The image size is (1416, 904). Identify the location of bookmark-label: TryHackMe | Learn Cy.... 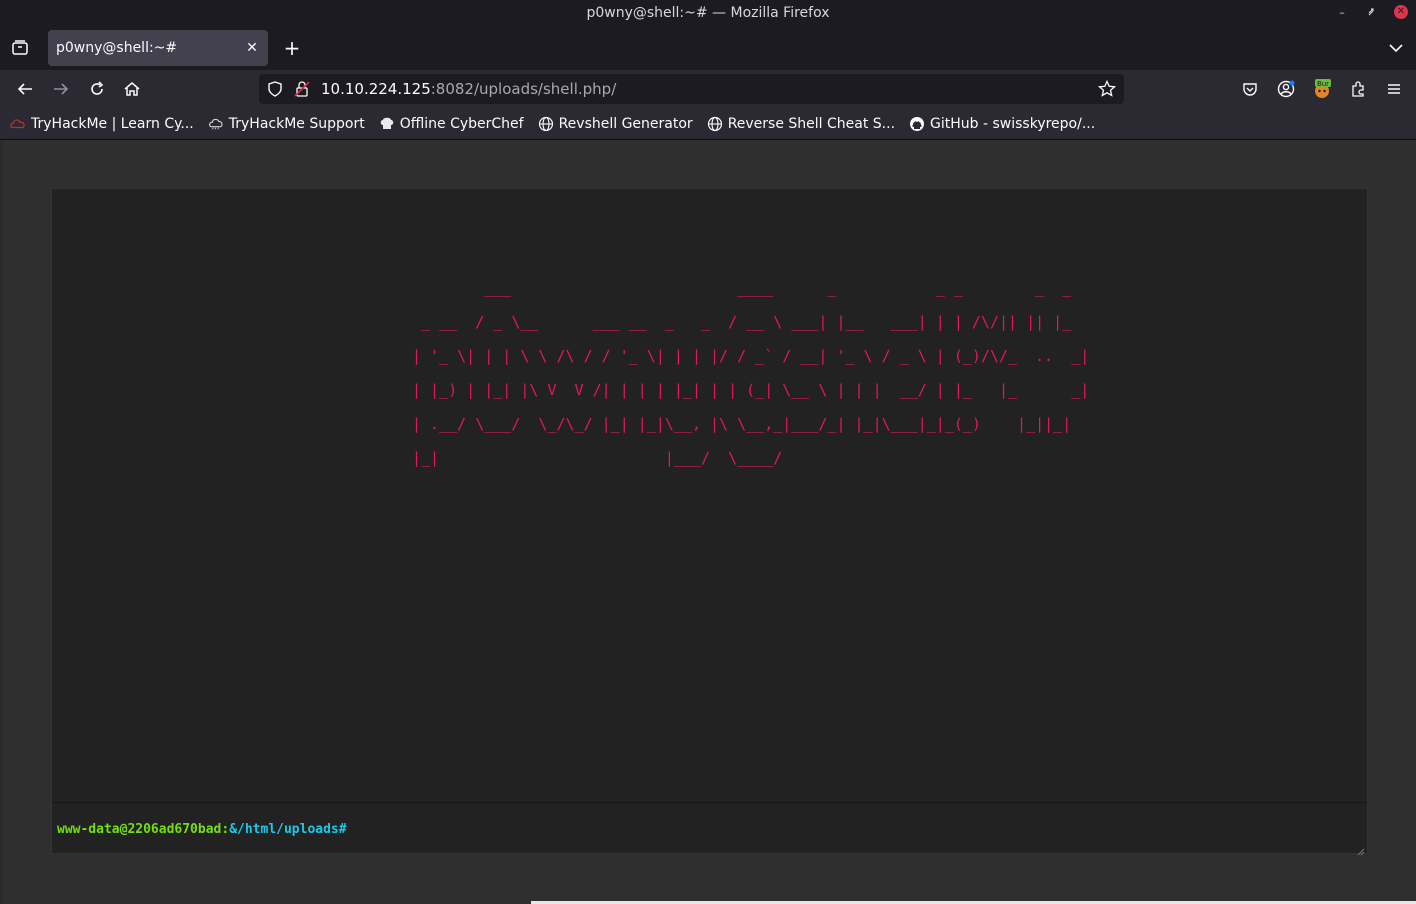
(112, 123).